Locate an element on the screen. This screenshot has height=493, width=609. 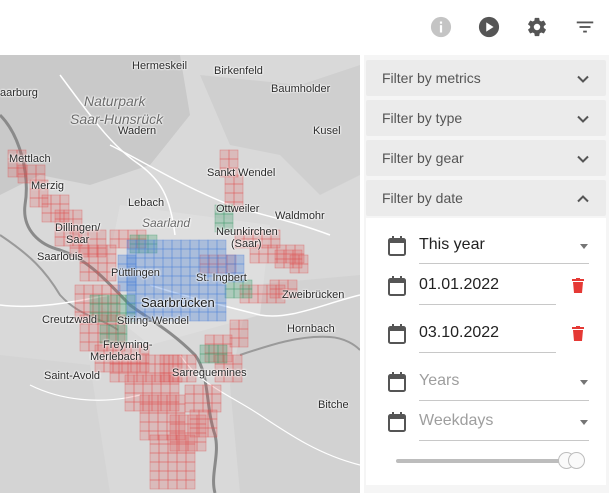
weekdays-dropdown-caret is located at coordinates (584, 422).